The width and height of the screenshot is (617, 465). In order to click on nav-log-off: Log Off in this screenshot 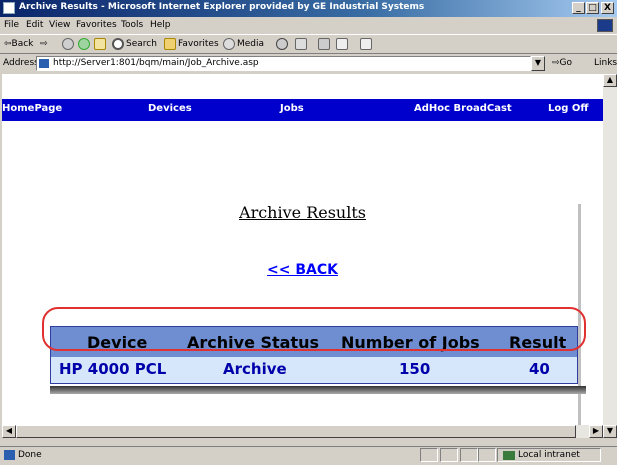, I will do `click(568, 108)`.